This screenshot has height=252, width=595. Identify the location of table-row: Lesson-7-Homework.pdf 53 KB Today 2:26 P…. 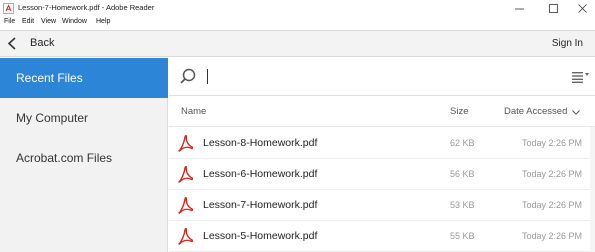
(382, 205).